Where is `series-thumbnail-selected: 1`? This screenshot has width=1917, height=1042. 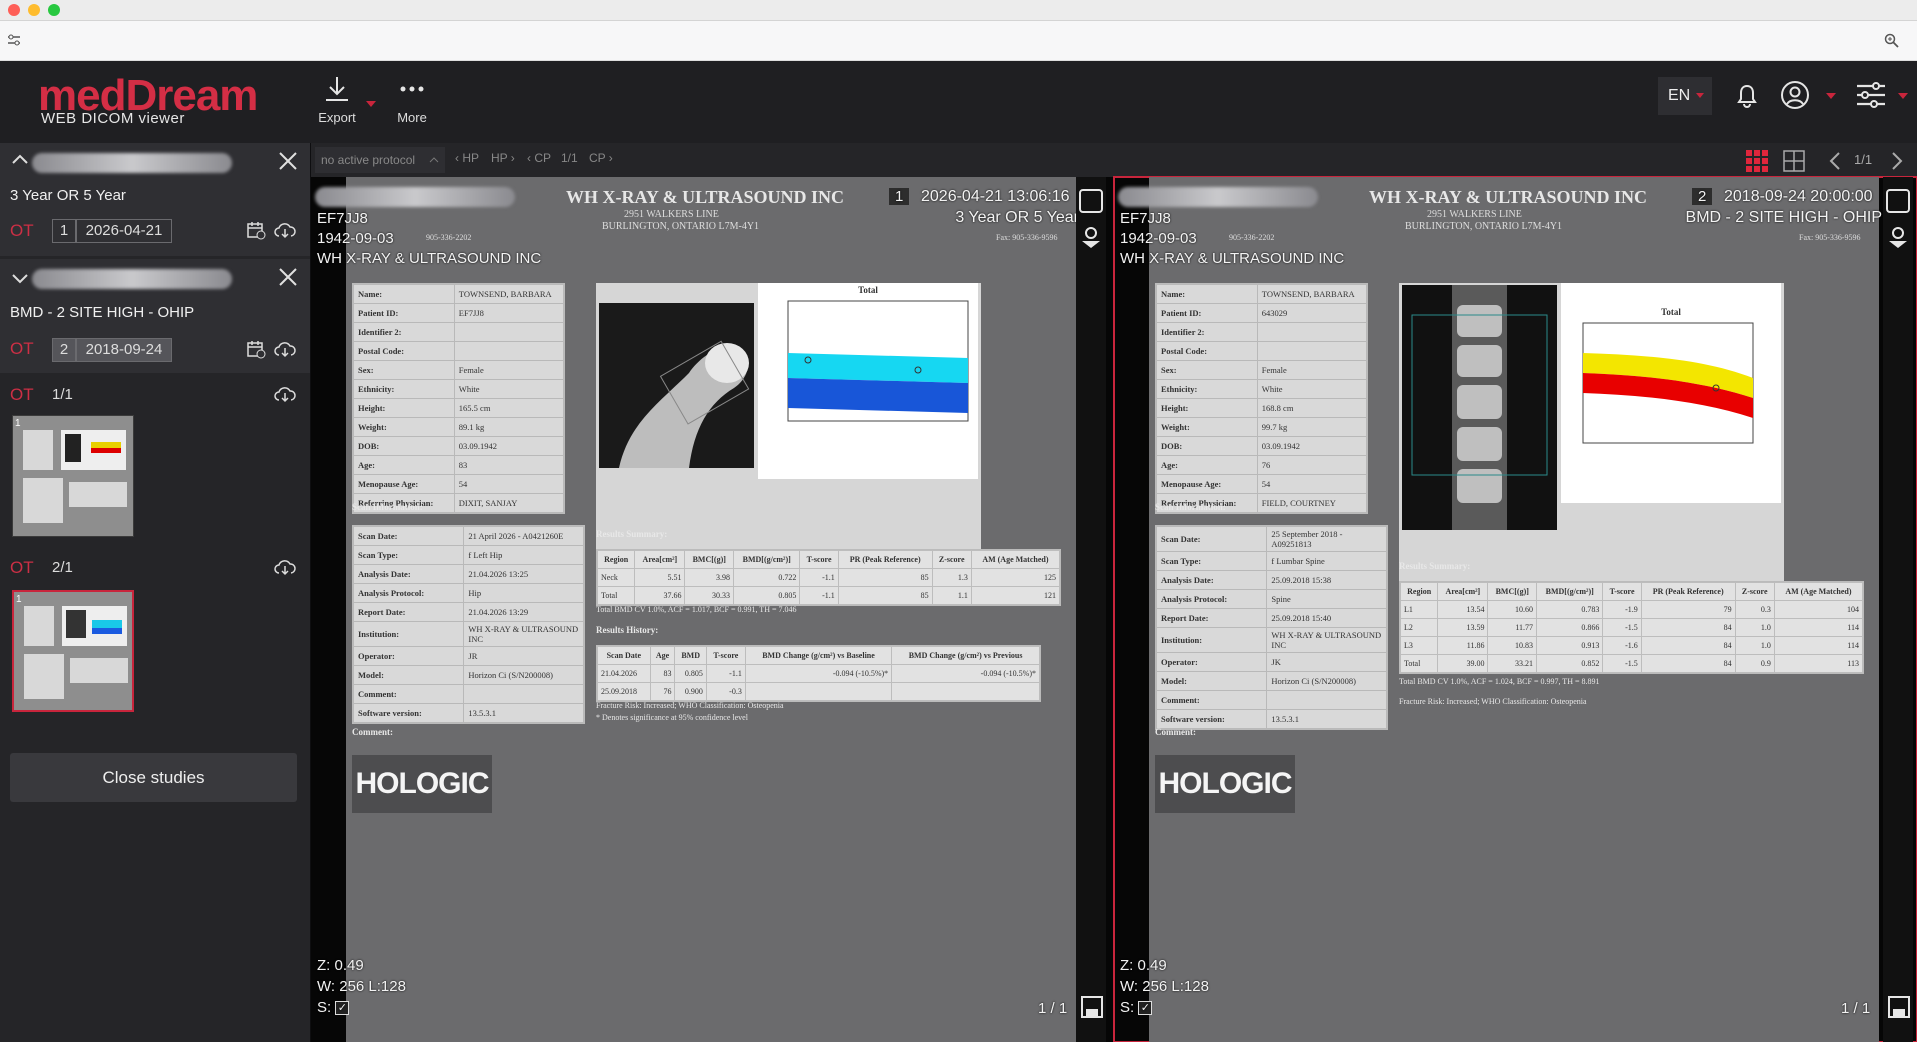
series-thumbnail-selected: 1 is located at coordinates (73, 651).